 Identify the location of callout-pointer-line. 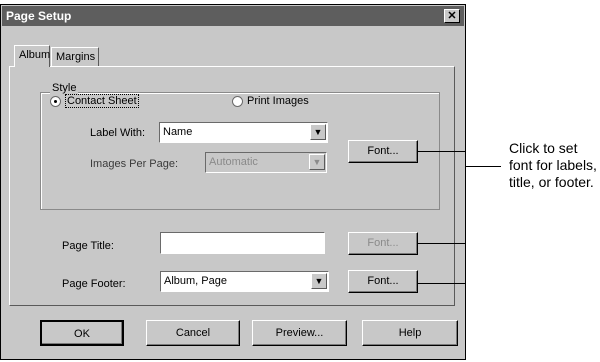
(483, 166).